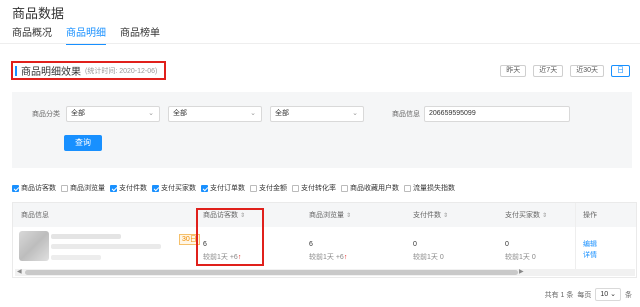 The height and width of the screenshot is (307, 640). Describe the element at coordinates (78, 113) in the screenshot. I see `category-select-1-value: 全部` at that location.